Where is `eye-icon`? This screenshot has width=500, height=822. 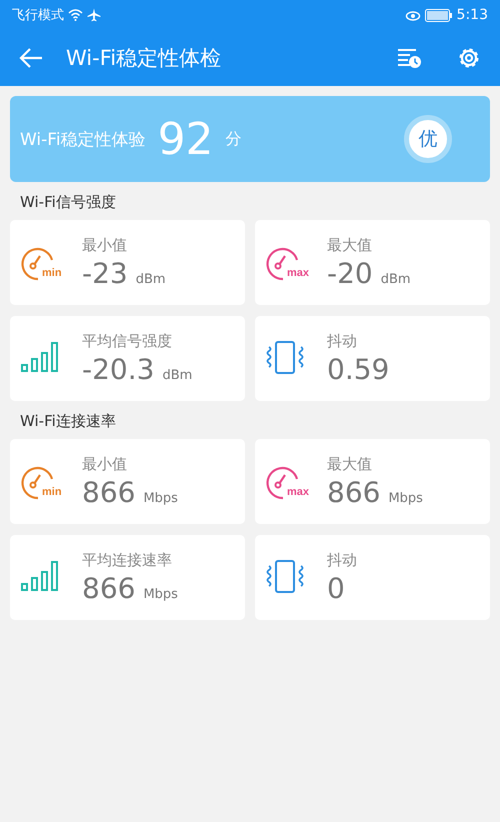
eye-icon is located at coordinates (412, 15).